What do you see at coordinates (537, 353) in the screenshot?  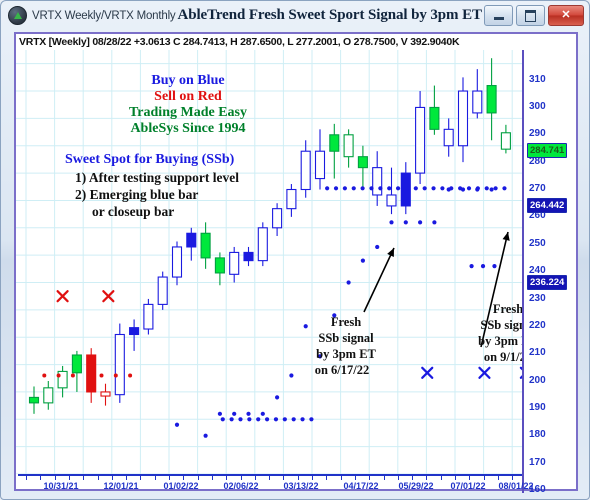 I see `price-tick-210: 210` at bounding box center [537, 353].